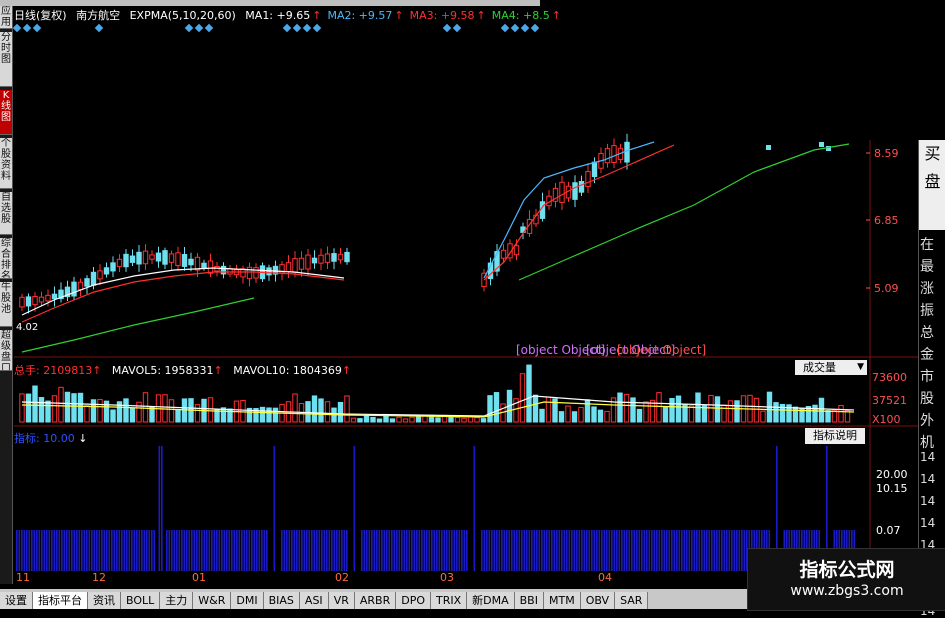 The width and height of the screenshot is (945, 618). Describe the element at coordinates (529, 600) in the screenshot. I see `indicator-tab: BBI` at that location.